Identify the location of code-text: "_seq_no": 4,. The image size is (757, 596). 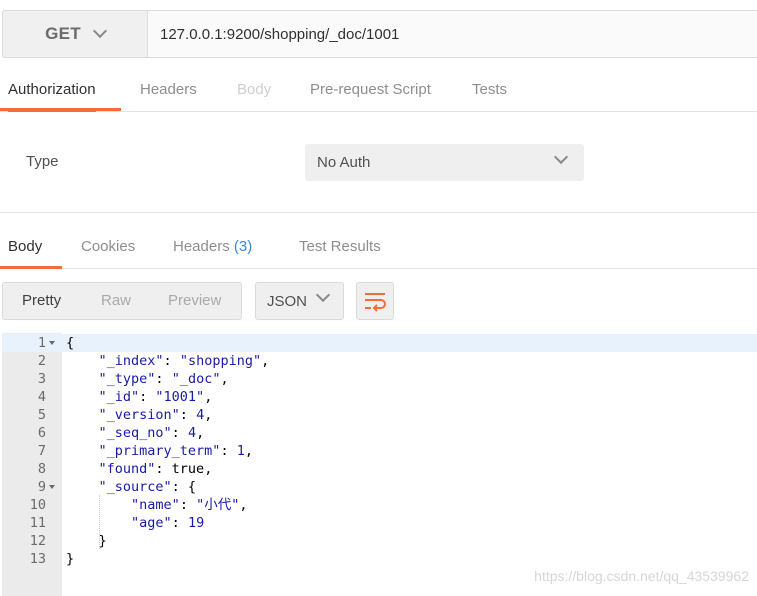
(151, 433).